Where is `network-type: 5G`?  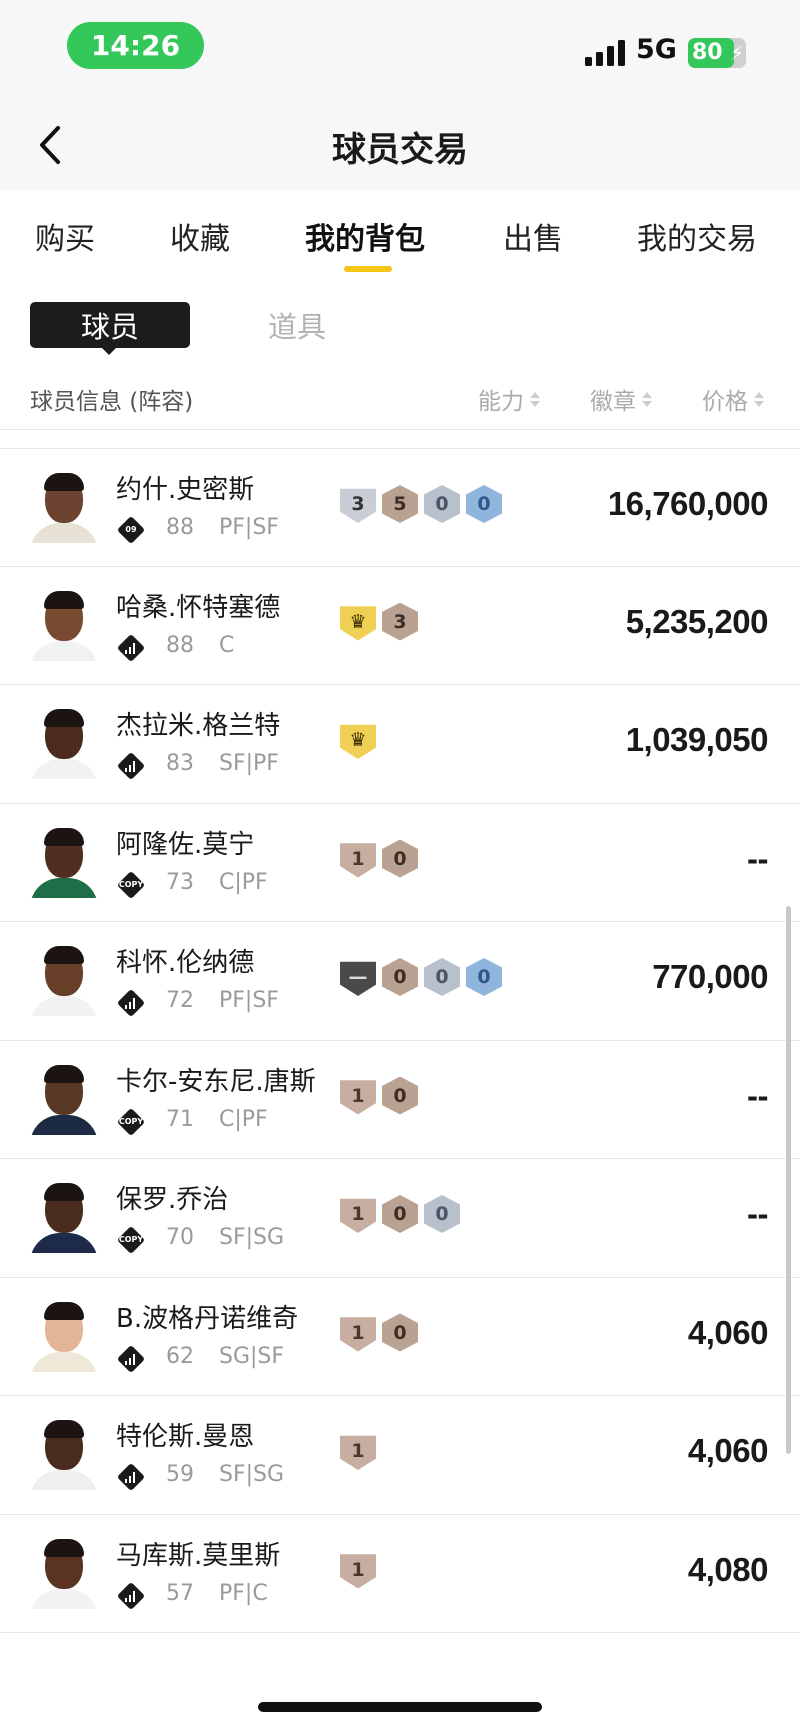 network-type: 5G is located at coordinates (656, 49).